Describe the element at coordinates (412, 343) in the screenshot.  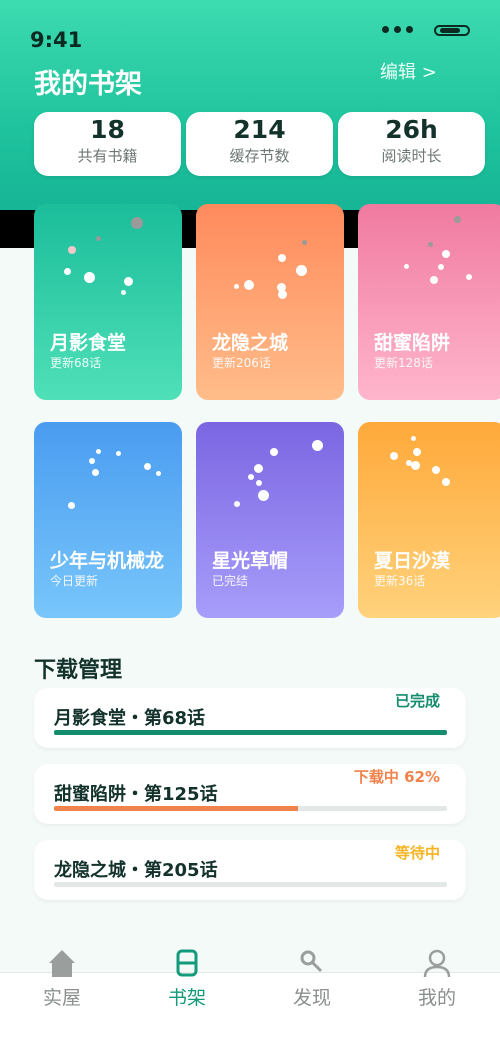
I see `book-title: 甜蜜陷阱` at that location.